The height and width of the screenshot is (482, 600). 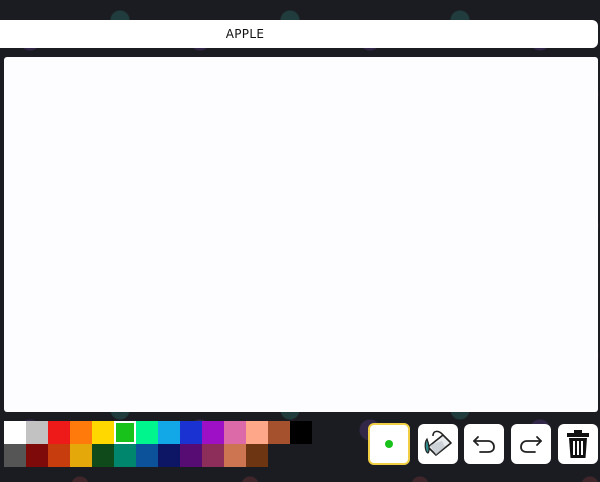 I want to click on brush-dot-icon, so click(x=389, y=444).